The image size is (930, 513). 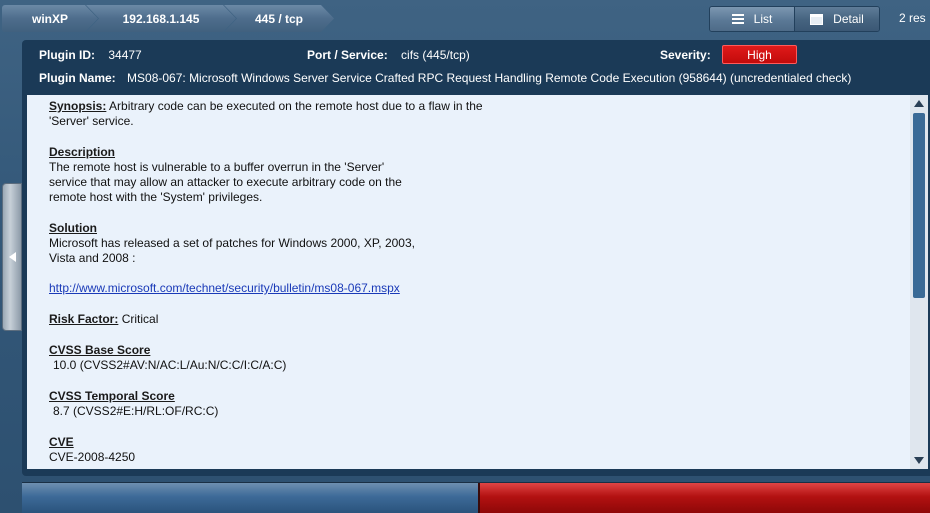 I want to click on cvss-temporal-label: CVSS Temporal Score, so click(x=112, y=396).